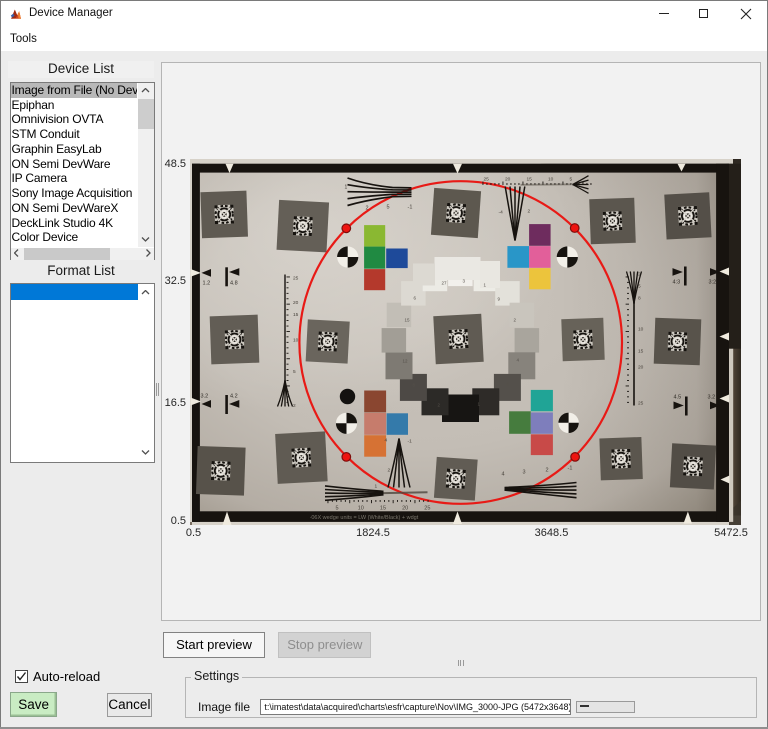 The width and height of the screenshot is (768, 729). I want to click on svg-text: -4, so click(500, 212).